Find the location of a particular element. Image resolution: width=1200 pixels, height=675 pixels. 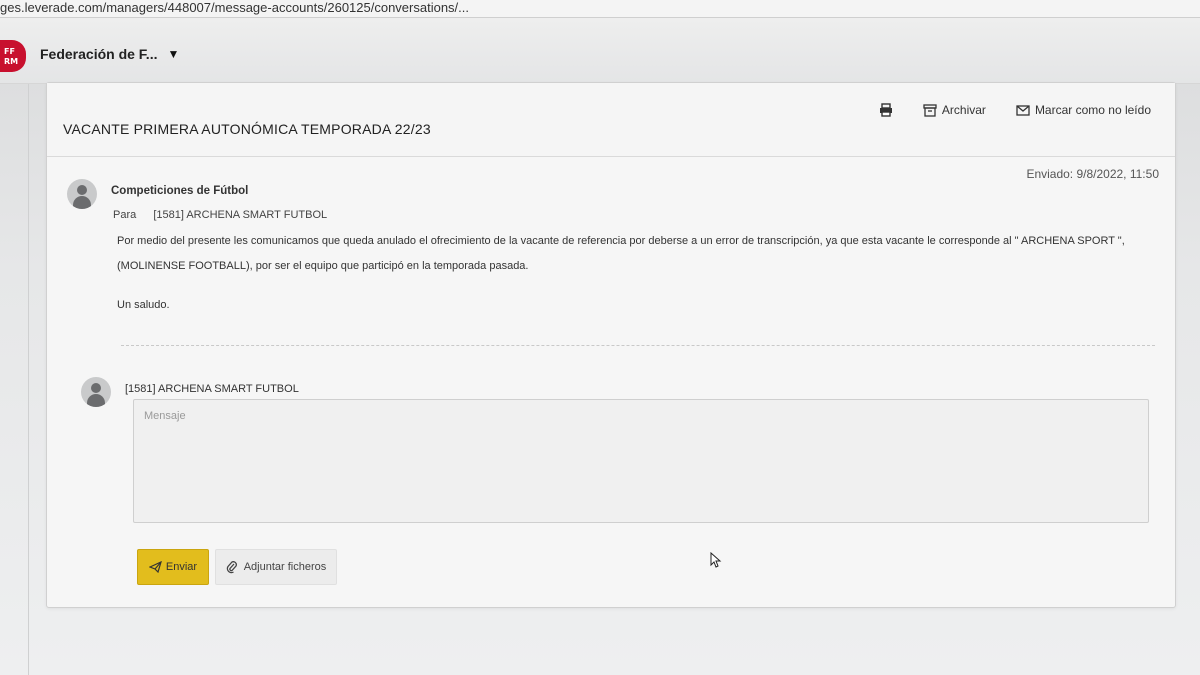

mouse-cursor-icon is located at coordinates (716, 560).